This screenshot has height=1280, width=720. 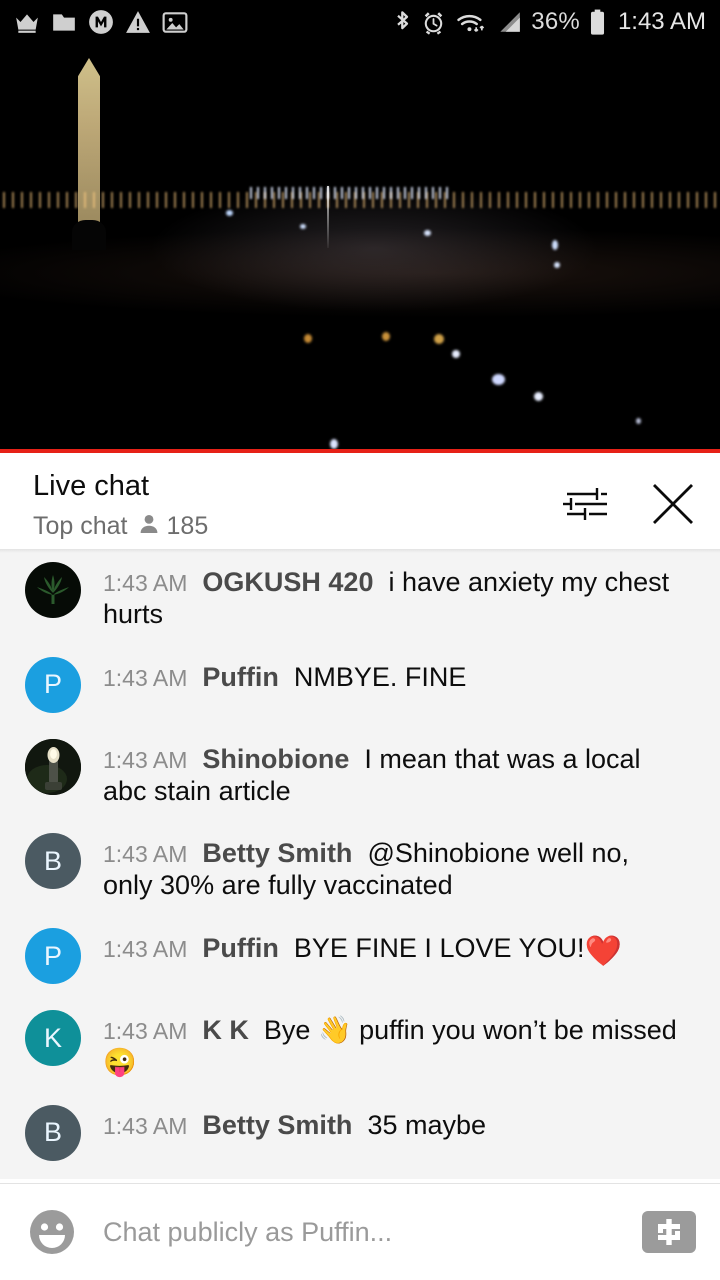 I want to click on chat-mode-label: Top chat, so click(x=80, y=526).